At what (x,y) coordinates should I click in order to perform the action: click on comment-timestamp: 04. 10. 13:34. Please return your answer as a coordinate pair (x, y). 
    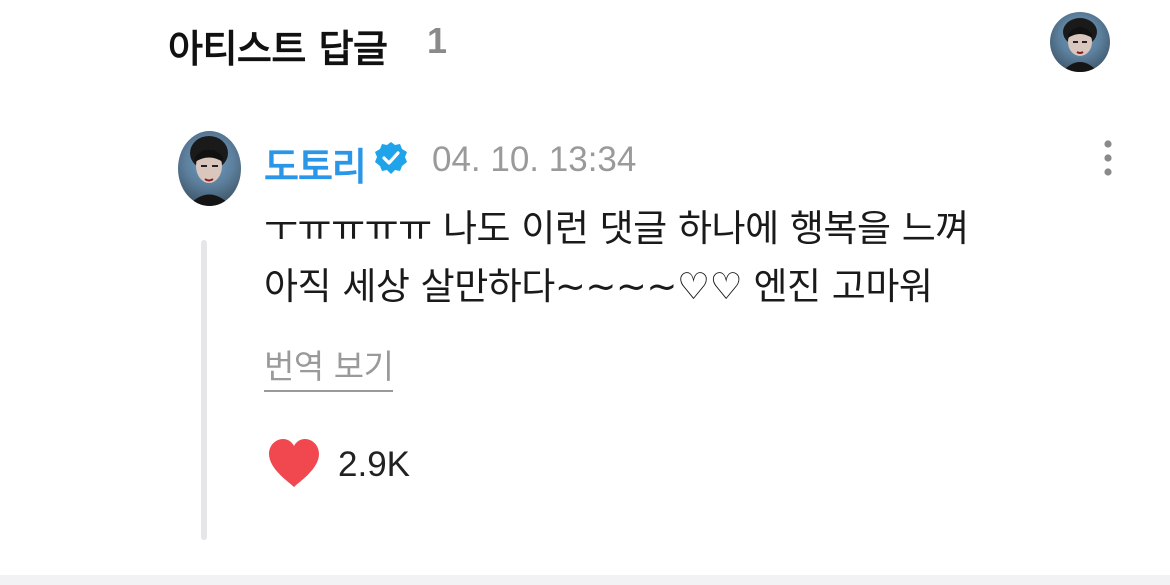
    Looking at the image, I should click on (534, 159).